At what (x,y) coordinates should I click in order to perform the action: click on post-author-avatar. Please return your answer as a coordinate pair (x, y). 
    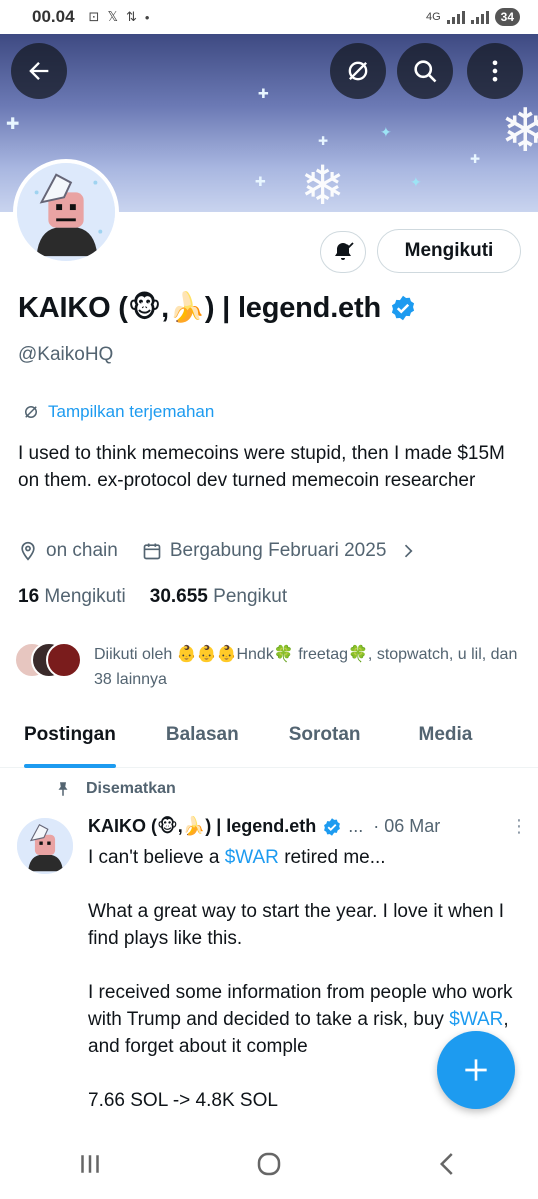
    Looking at the image, I should click on (45, 846).